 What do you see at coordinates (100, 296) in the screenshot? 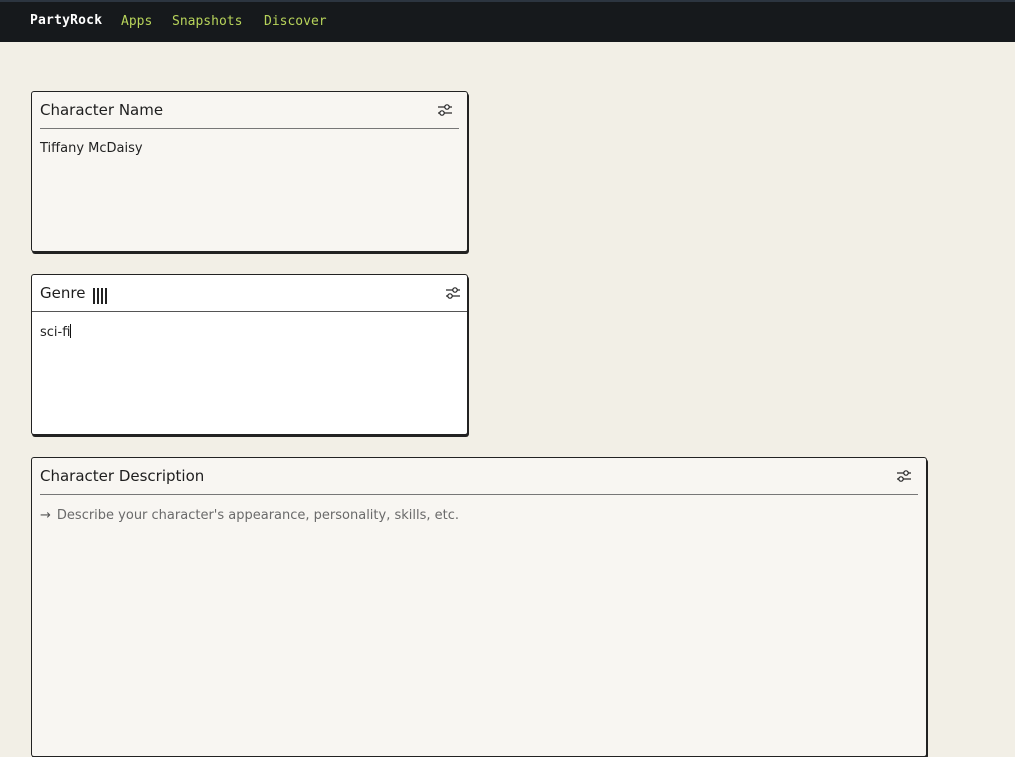
I see `drag-handle-icon` at bounding box center [100, 296].